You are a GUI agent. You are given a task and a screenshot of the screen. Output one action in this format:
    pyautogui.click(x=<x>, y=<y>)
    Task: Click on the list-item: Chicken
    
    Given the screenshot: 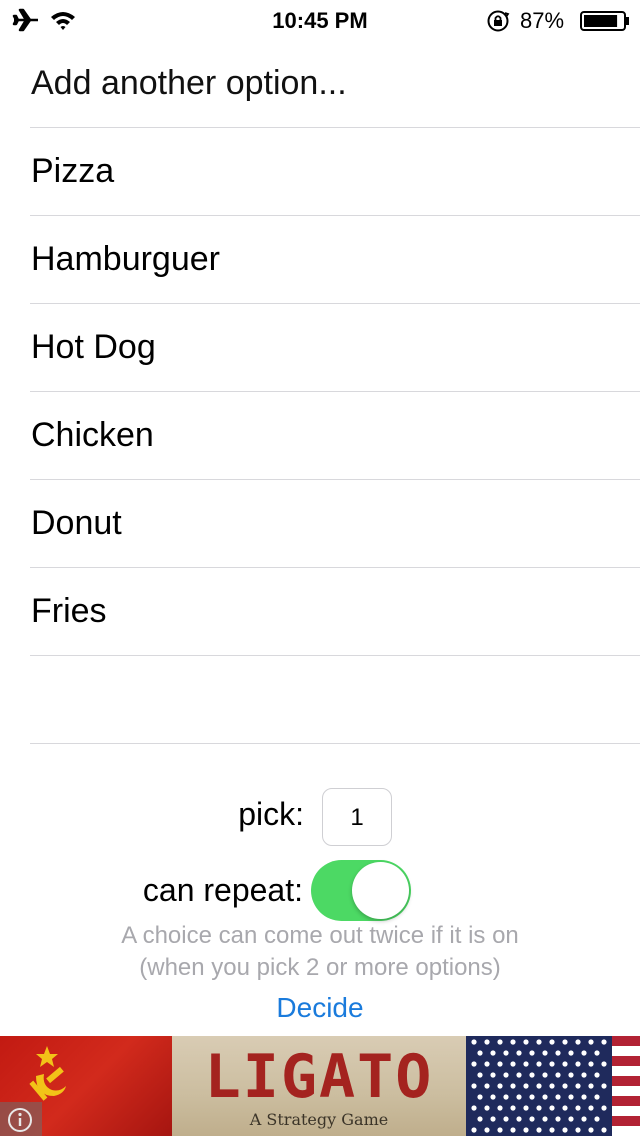 What is the action you would take?
    pyautogui.click(x=335, y=436)
    